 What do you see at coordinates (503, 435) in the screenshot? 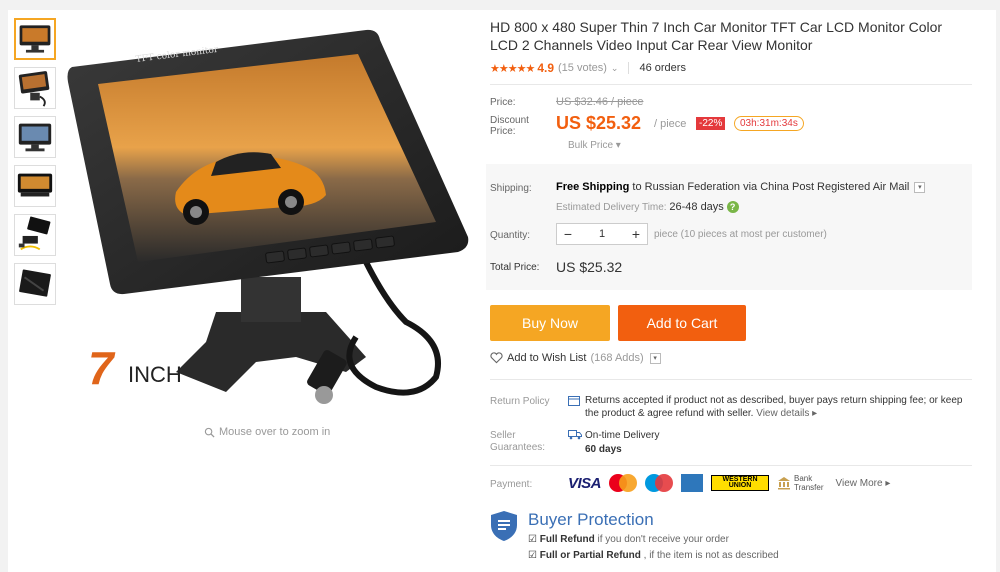
I see `seller-guarantees-label-1: Seller` at bounding box center [503, 435].